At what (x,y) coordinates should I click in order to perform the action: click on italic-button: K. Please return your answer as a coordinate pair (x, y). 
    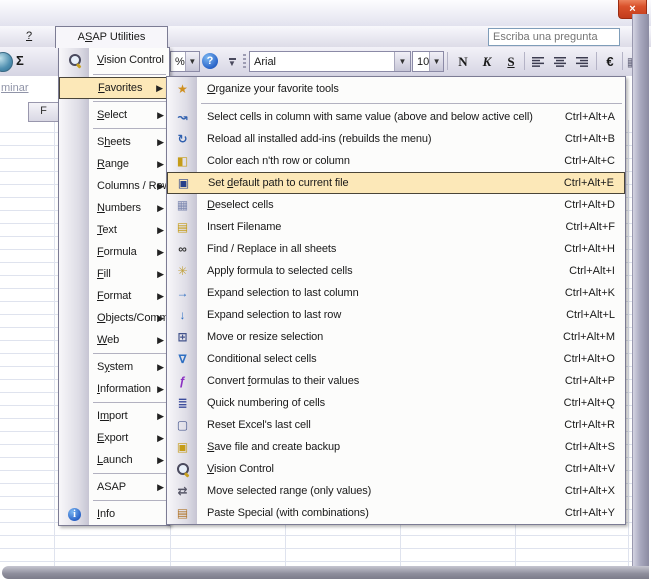
    Looking at the image, I should click on (487, 61).